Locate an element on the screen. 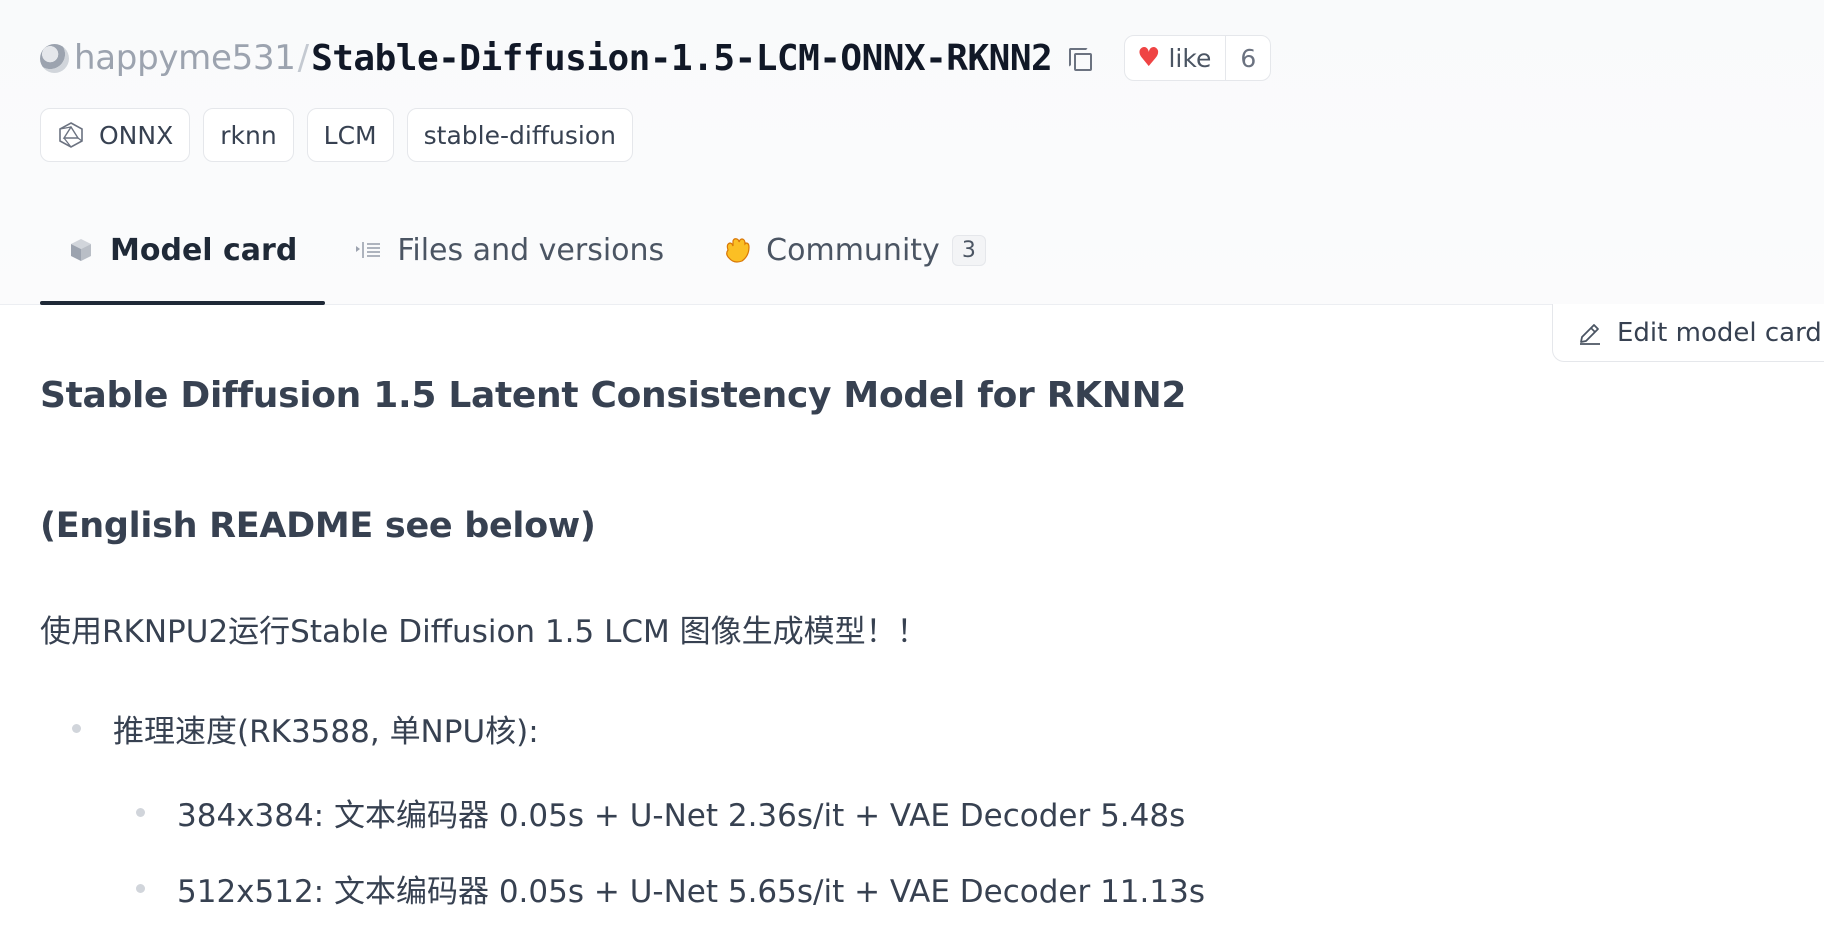 This screenshot has height=938, width=1824. tab-files-and-versions: Files and versions is located at coordinates (508, 250).